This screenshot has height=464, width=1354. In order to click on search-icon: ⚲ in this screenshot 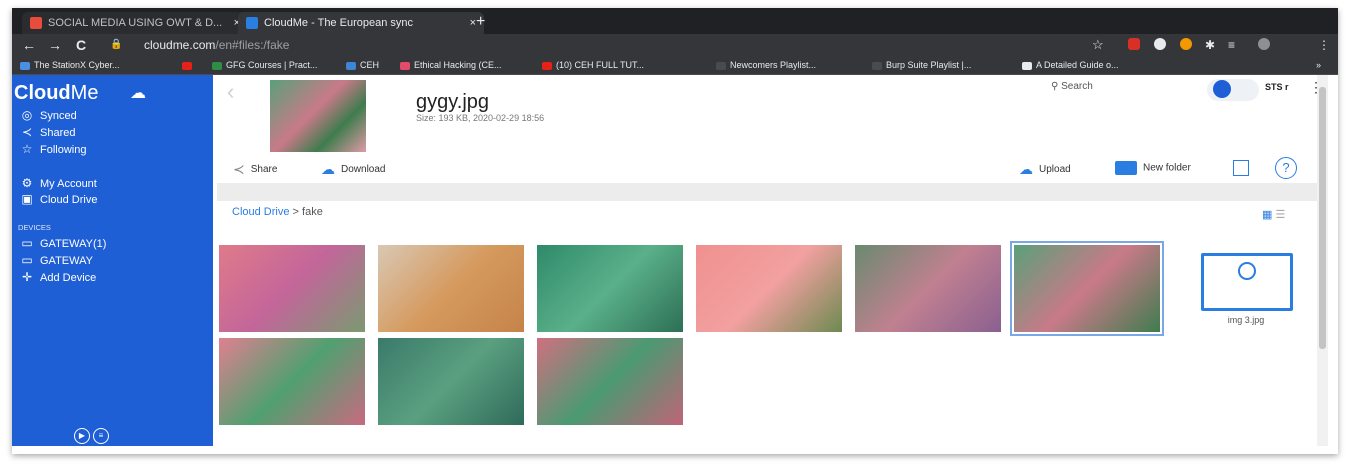, I will do `click(1055, 86)`.